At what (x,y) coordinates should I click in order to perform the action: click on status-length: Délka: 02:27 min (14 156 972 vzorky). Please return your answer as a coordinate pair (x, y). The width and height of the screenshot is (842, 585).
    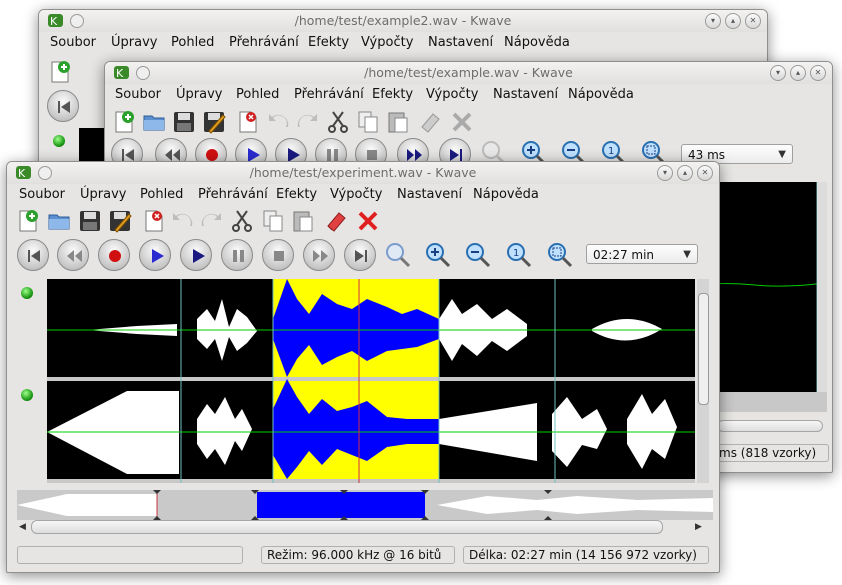
    Looking at the image, I should click on (586, 555).